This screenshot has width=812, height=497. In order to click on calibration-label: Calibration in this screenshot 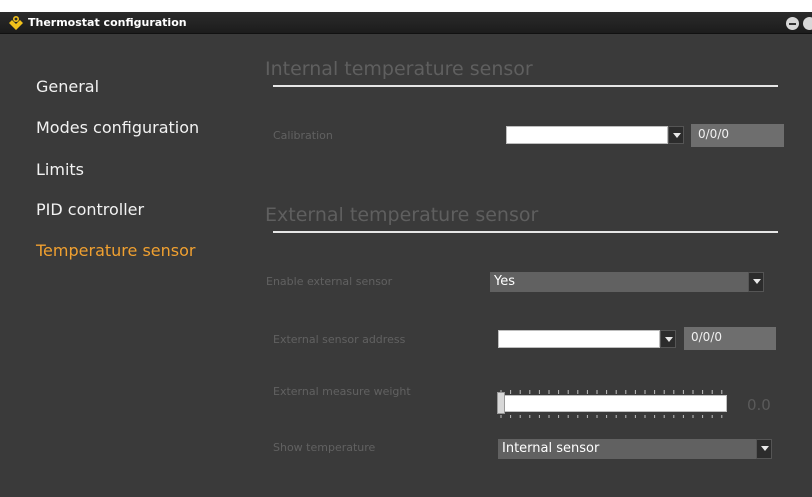, I will do `click(303, 135)`.